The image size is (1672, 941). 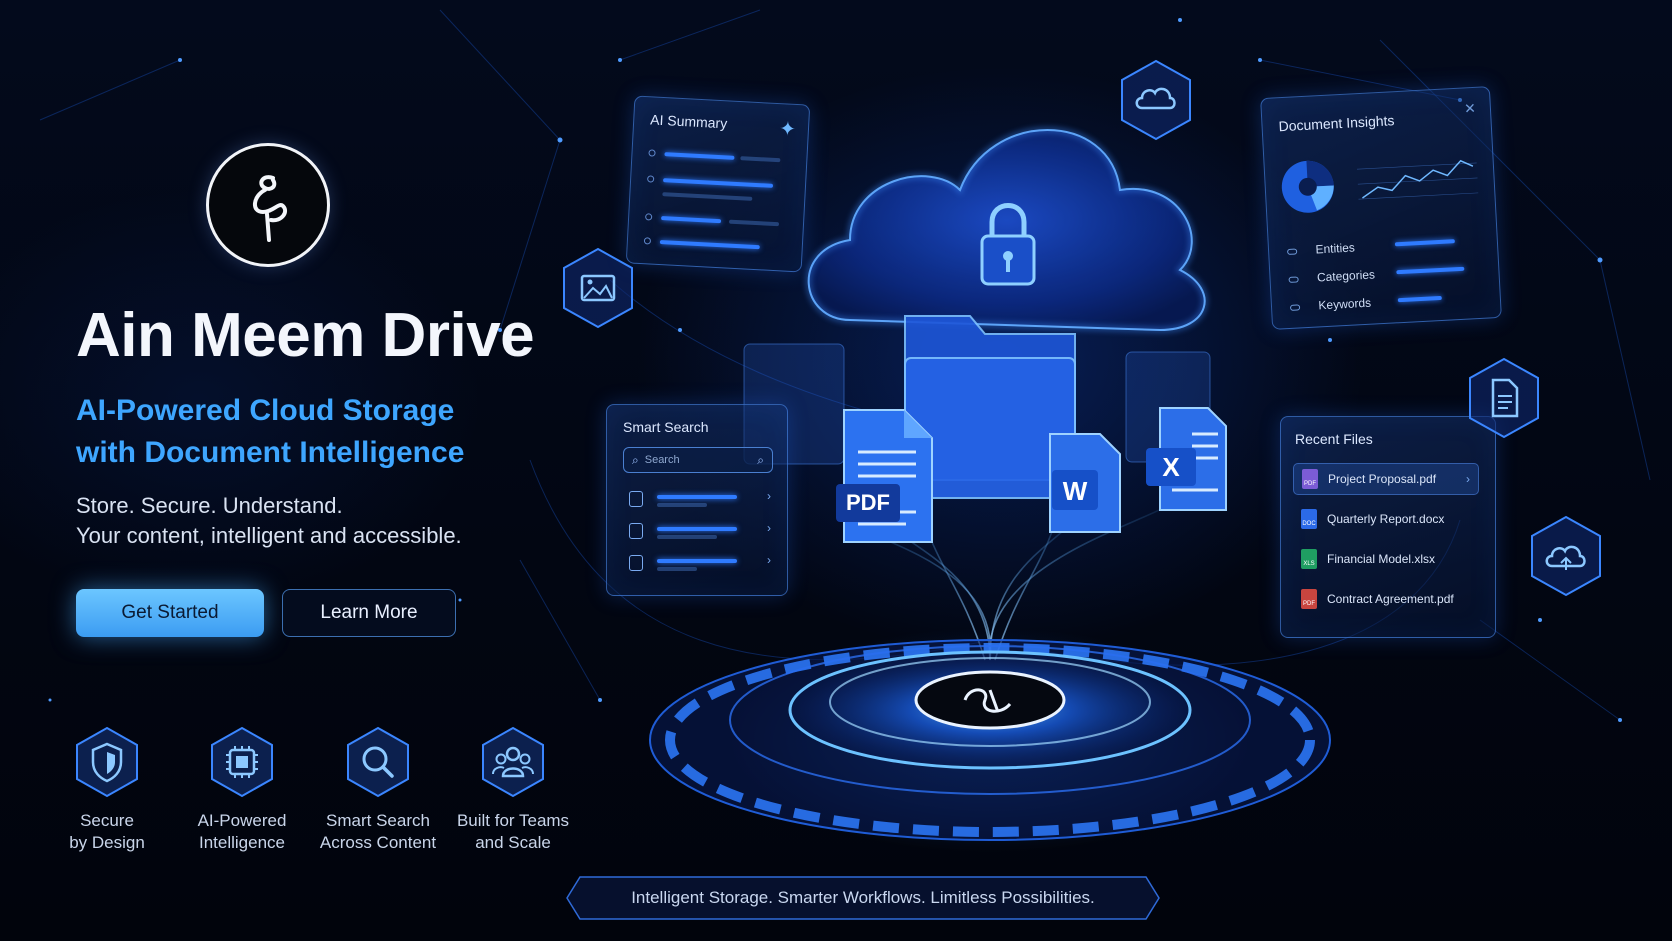 I want to click on file-name: Quarterly Report.docx, so click(x=1386, y=519).